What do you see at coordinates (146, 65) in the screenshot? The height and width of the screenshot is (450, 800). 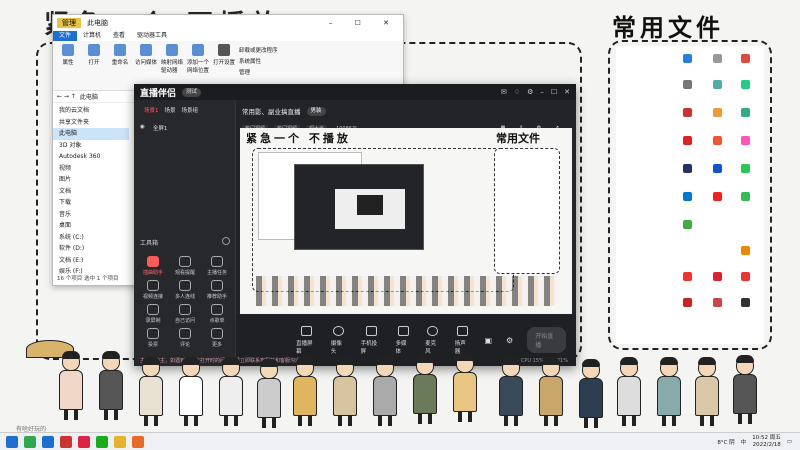 I see `access-media-button: 访问媒体` at bounding box center [146, 65].